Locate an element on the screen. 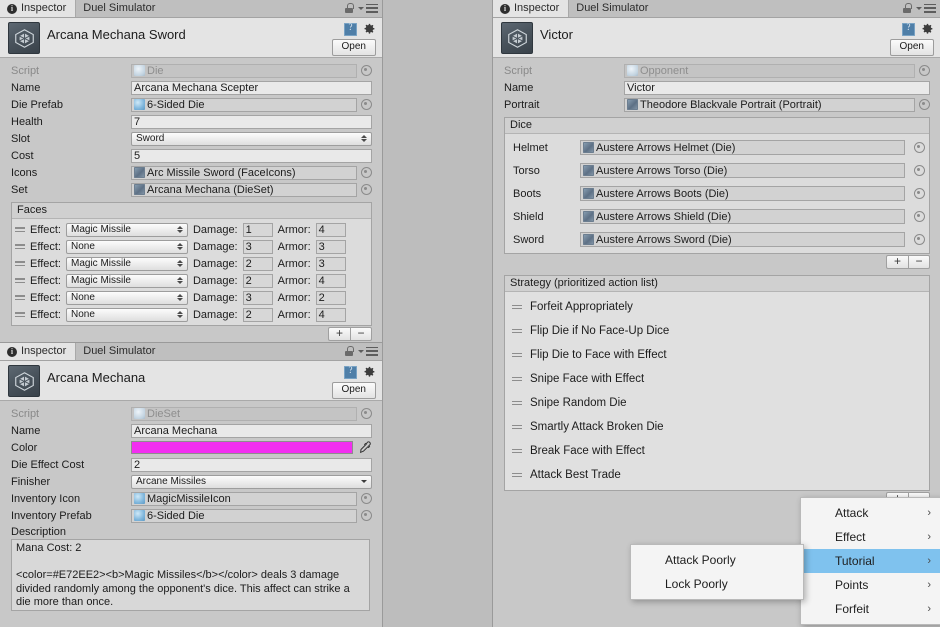 The width and height of the screenshot is (940, 627). strategy-item: Smartly Attack Broken Die is located at coordinates (717, 427).